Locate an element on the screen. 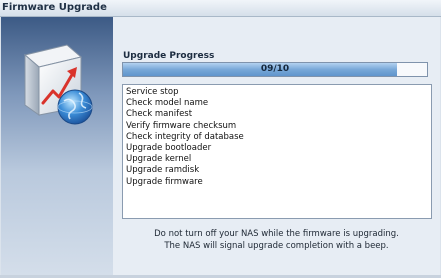 This screenshot has height=279, width=441. log-line: Service stop is located at coordinates (152, 92).